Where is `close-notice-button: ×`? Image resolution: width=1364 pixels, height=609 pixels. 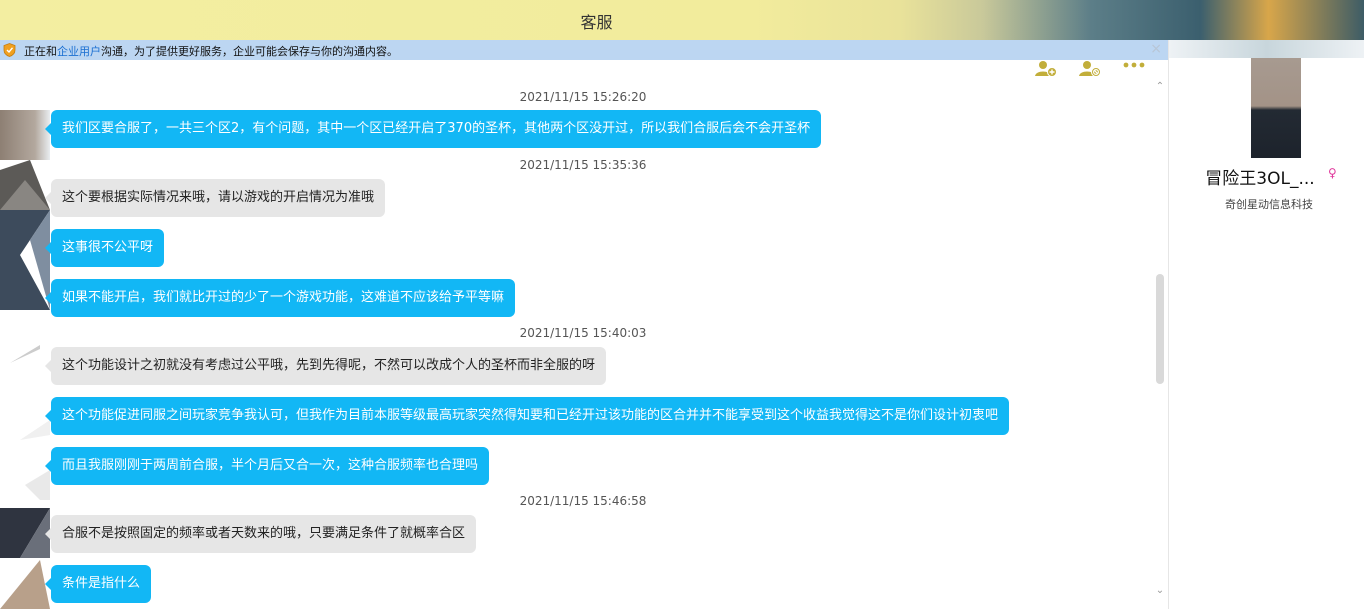
close-notice-button: × is located at coordinates (1156, 49).